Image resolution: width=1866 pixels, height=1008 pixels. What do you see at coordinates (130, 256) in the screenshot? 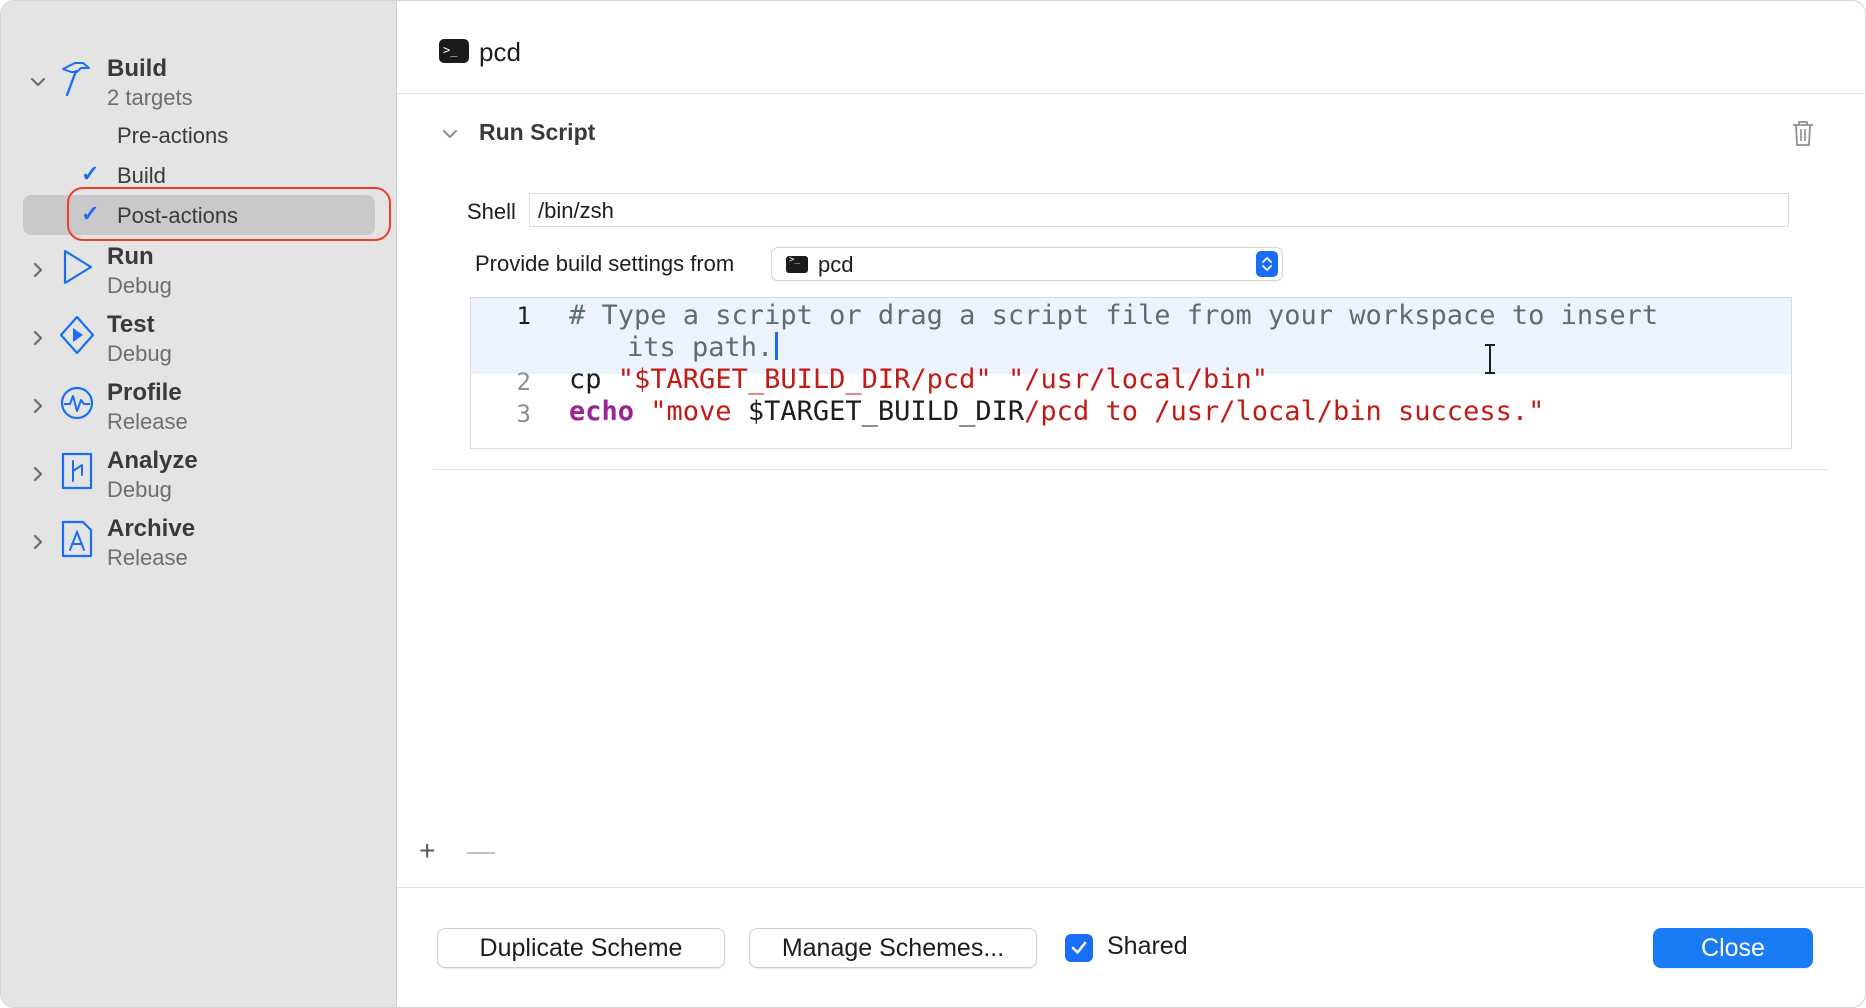
I see `sidebar-group-title: Run` at bounding box center [130, 256].